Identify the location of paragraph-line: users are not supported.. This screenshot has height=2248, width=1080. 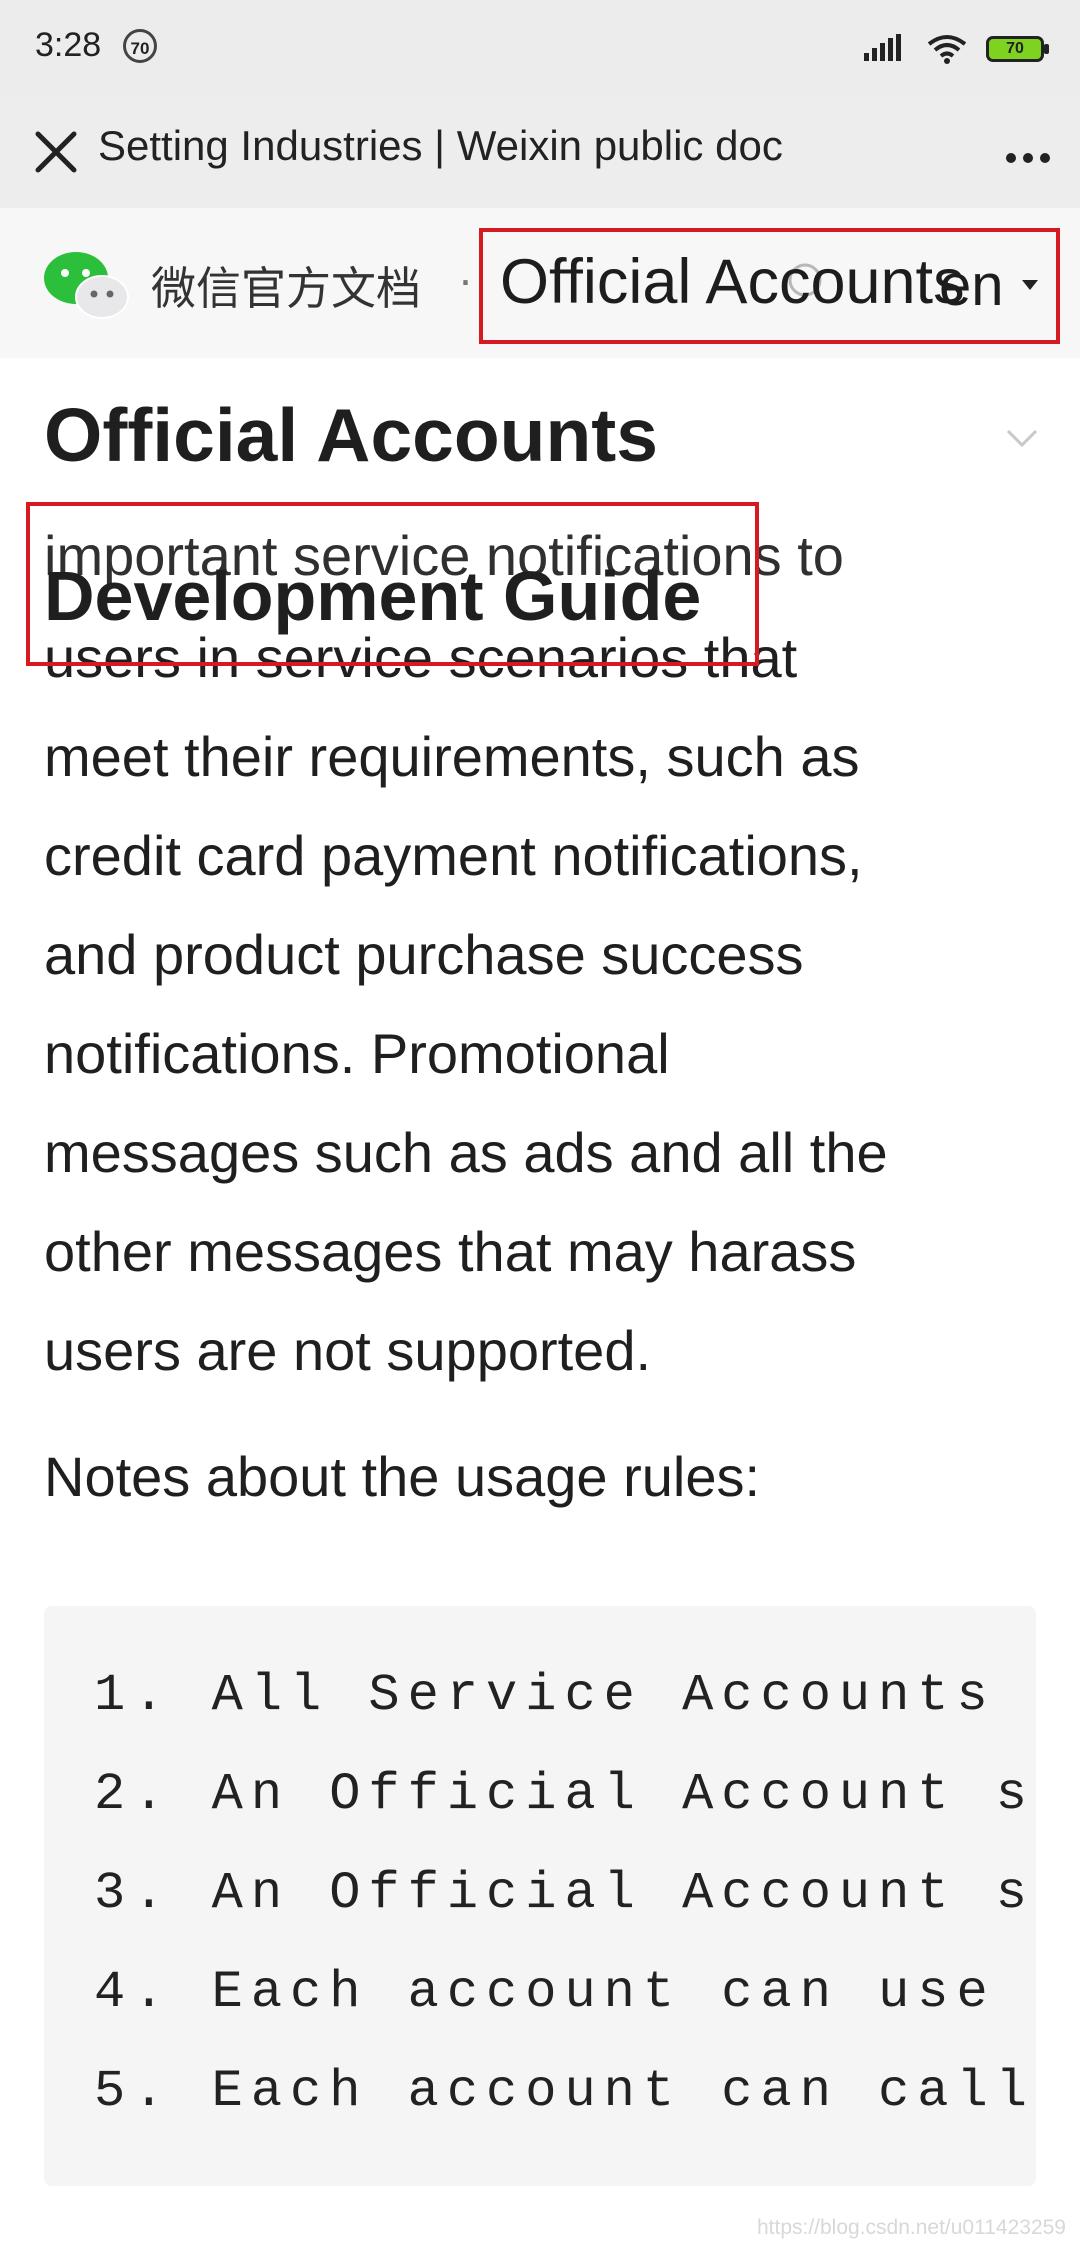
(348, 1350).